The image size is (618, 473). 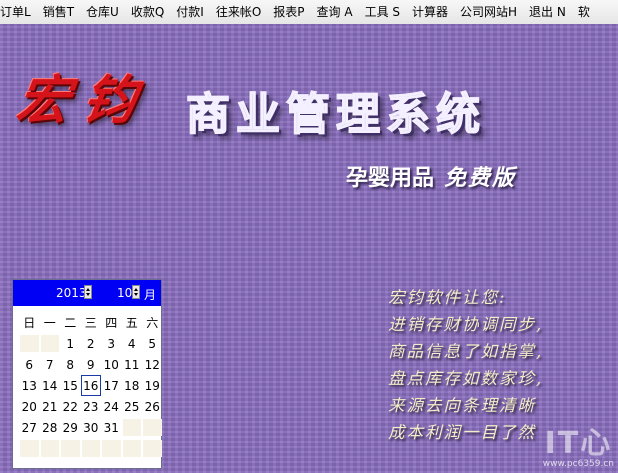 I want to click on calendar-day: 10, so click(x=111, y=364).